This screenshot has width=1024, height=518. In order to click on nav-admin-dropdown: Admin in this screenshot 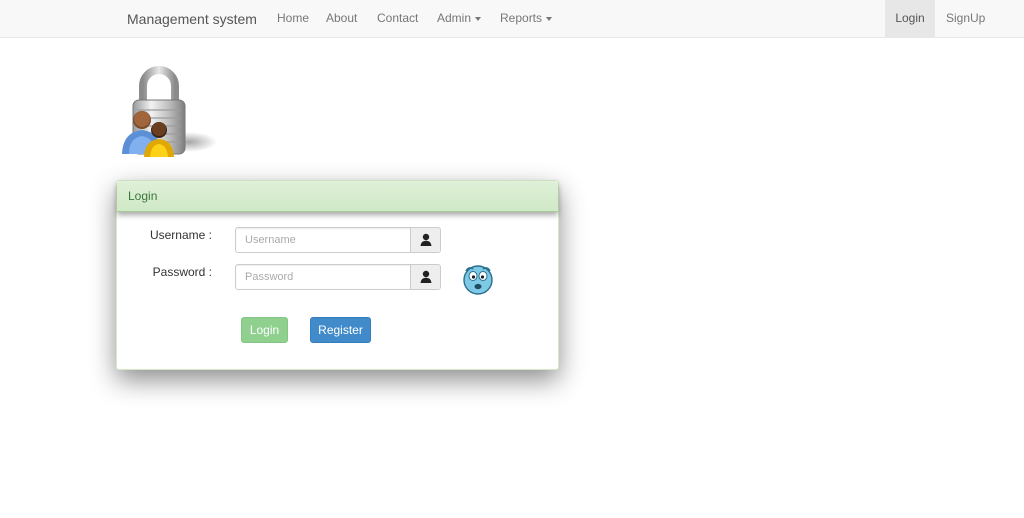, I will do `click(459, 18)`.